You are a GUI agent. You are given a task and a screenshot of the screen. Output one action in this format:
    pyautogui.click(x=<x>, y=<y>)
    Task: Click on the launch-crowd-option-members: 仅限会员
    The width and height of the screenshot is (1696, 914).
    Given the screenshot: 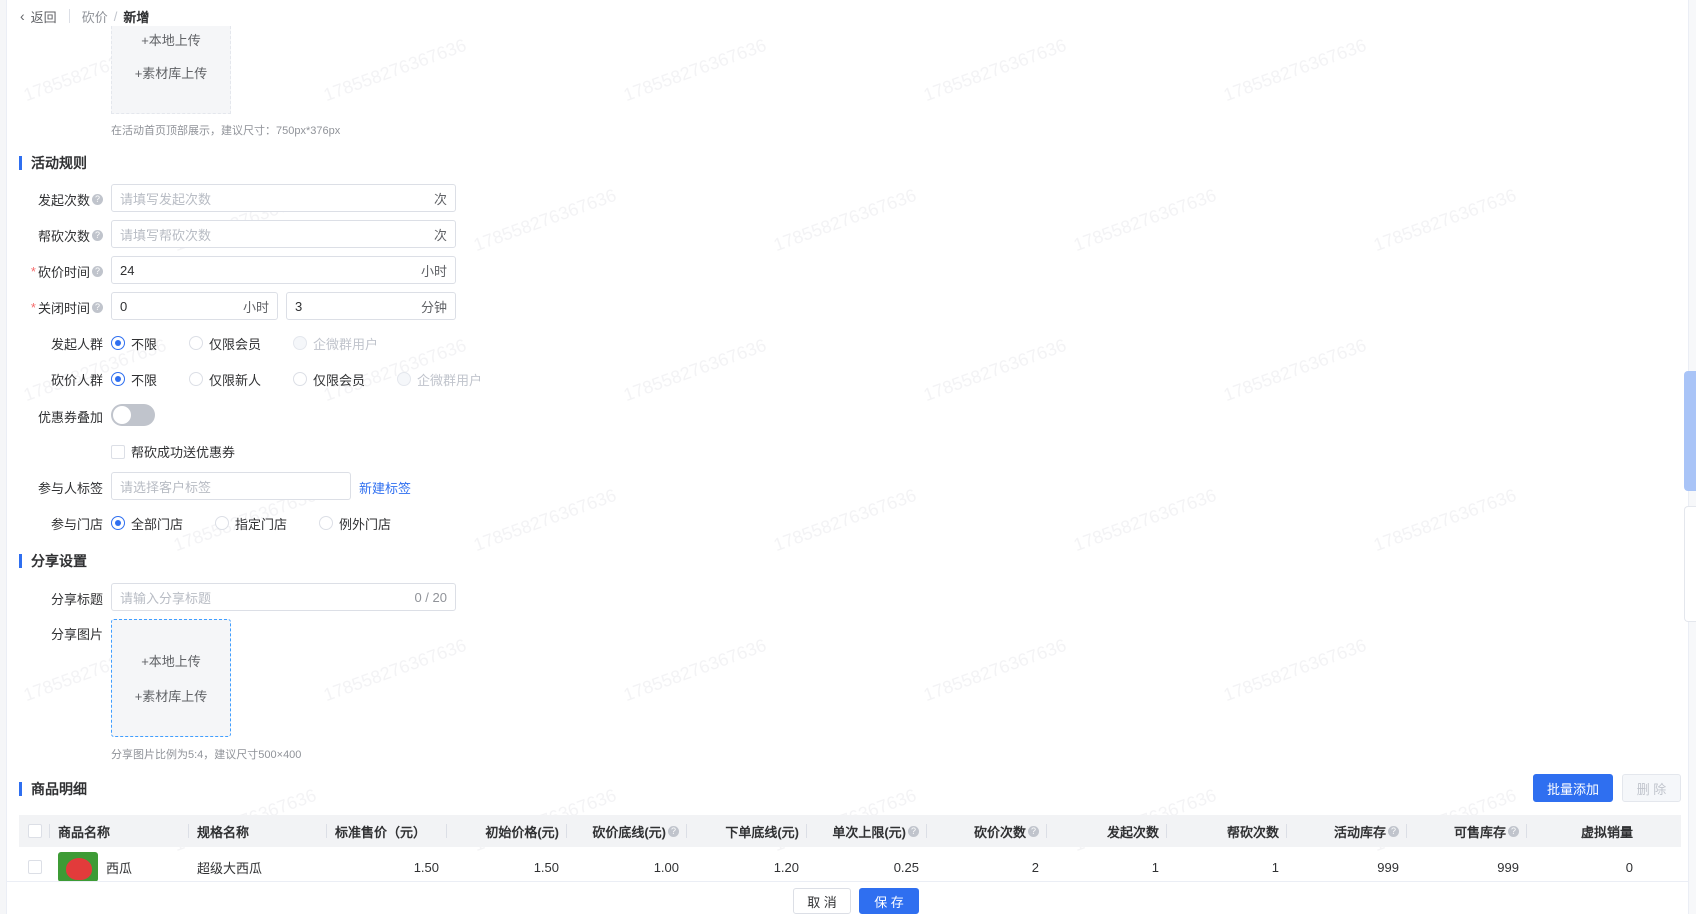 What is the action you would take?
    pyautogui.click(x=225, y=343)
    